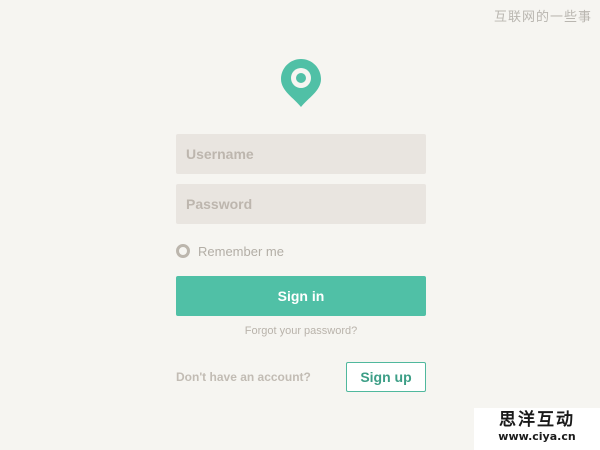 Image resolution: width=600 pixels, height=450 pixels. I want to click on brand-url: www.ciya.cn, so click(537, 436).